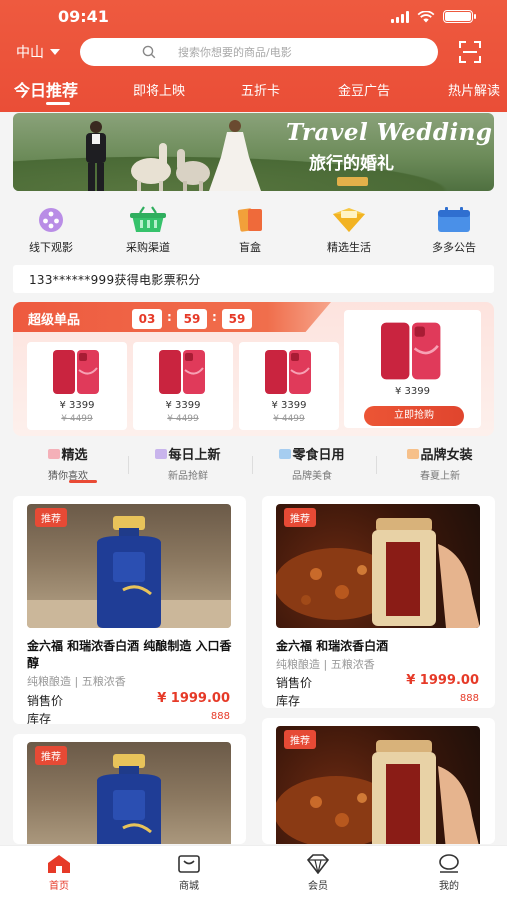 The height and width of the screenshot is (900, 507). Describe the element at coordinates (312, 453) in the screenshot. I see `category-title: 零食日用` at that location.